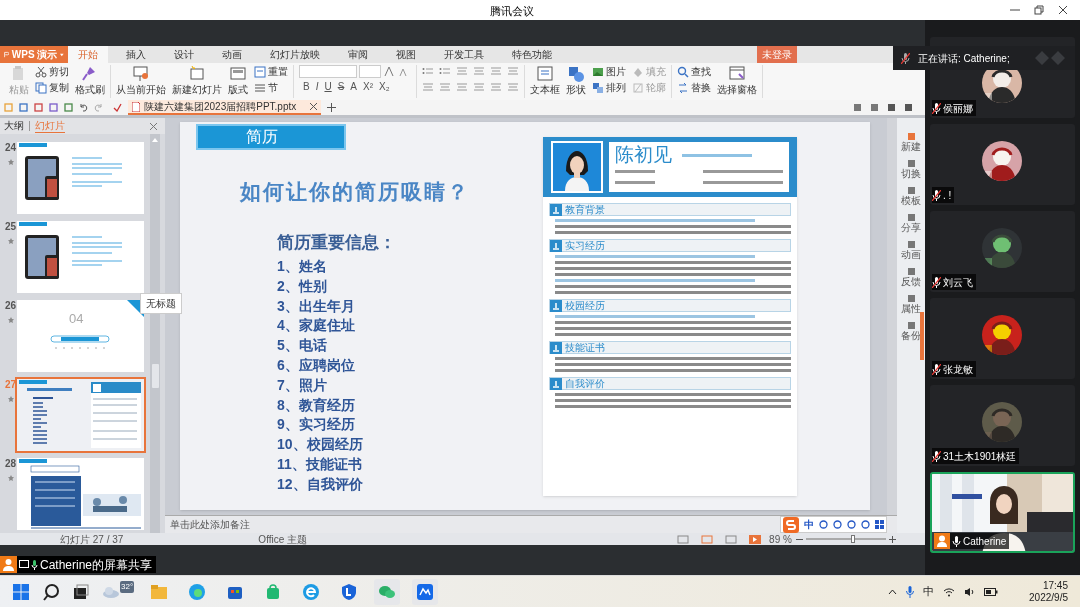 Image resolution: width=1080 pixels, height=607 pixels. I want to click on slide-title: 如何让你的简历吸睛？, so click(355, 192).